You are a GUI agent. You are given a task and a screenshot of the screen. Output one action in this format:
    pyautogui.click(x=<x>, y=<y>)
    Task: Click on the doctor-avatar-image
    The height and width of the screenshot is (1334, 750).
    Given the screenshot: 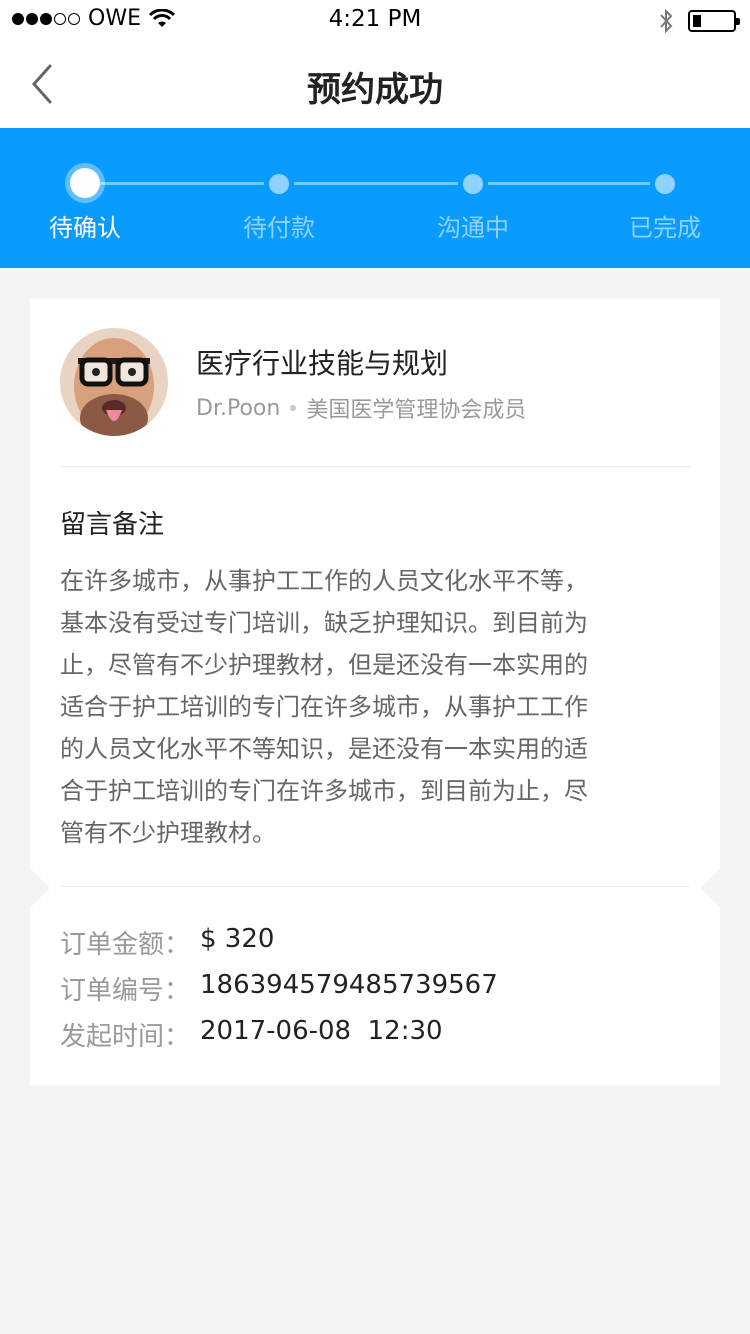 What is the action you would take?
    pyautogui.click(x=114, y=382)
    